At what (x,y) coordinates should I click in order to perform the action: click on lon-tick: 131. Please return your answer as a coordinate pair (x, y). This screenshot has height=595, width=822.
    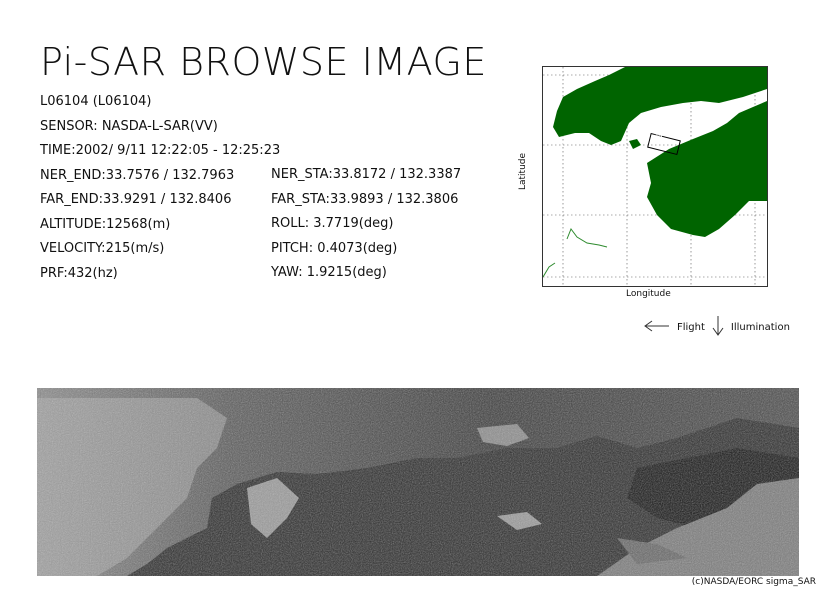
    Looking at the image, I should click on (564, 141).